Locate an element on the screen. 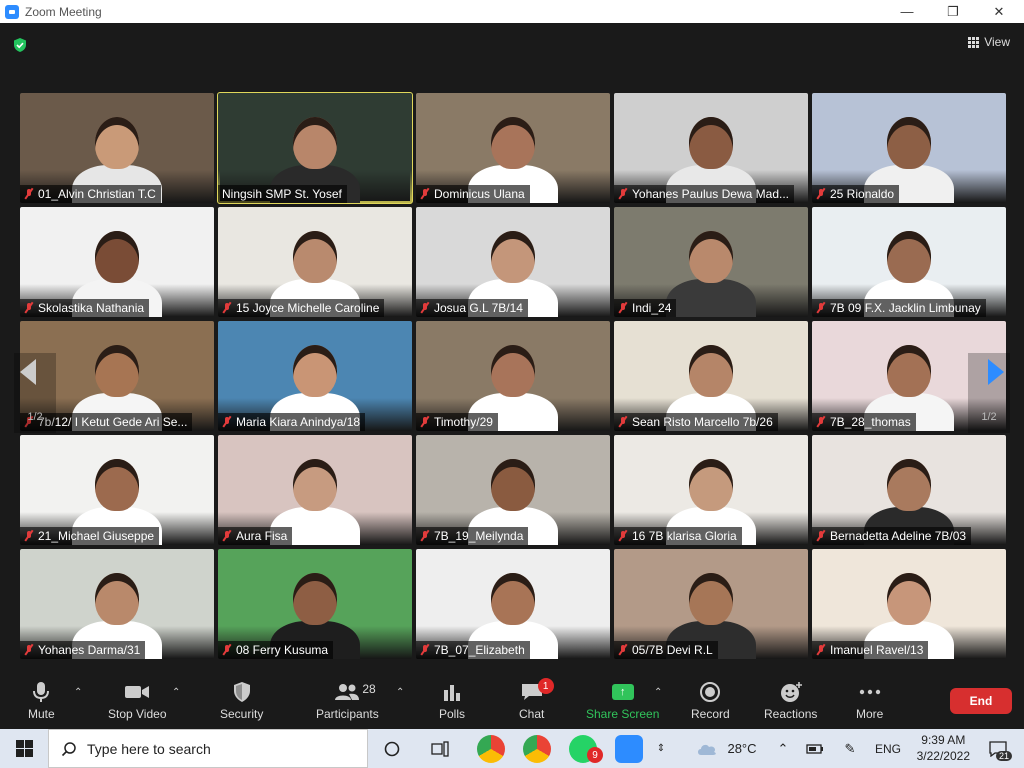  window-title: Zoom Meeting is located at coordinates (63, 11).